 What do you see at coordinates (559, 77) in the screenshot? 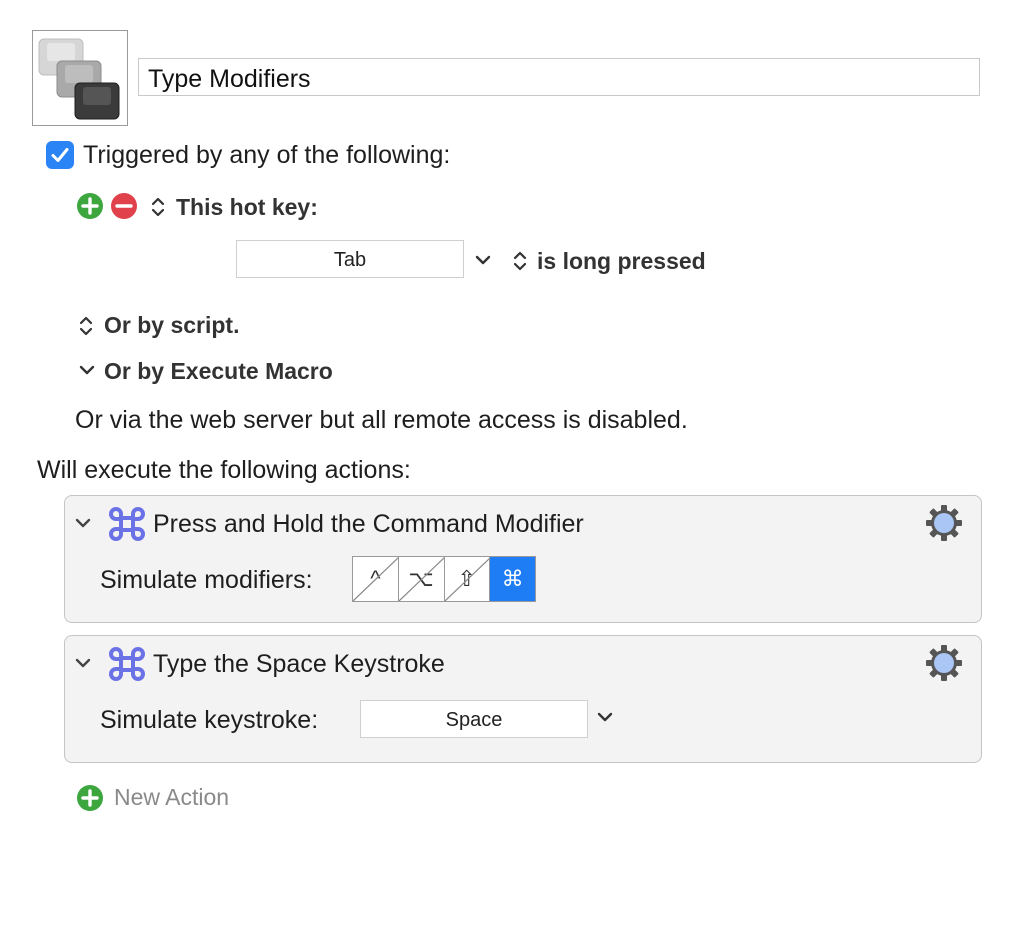
I see `macro-name-field: Type Modifiers` at bounding box center [559, 77].